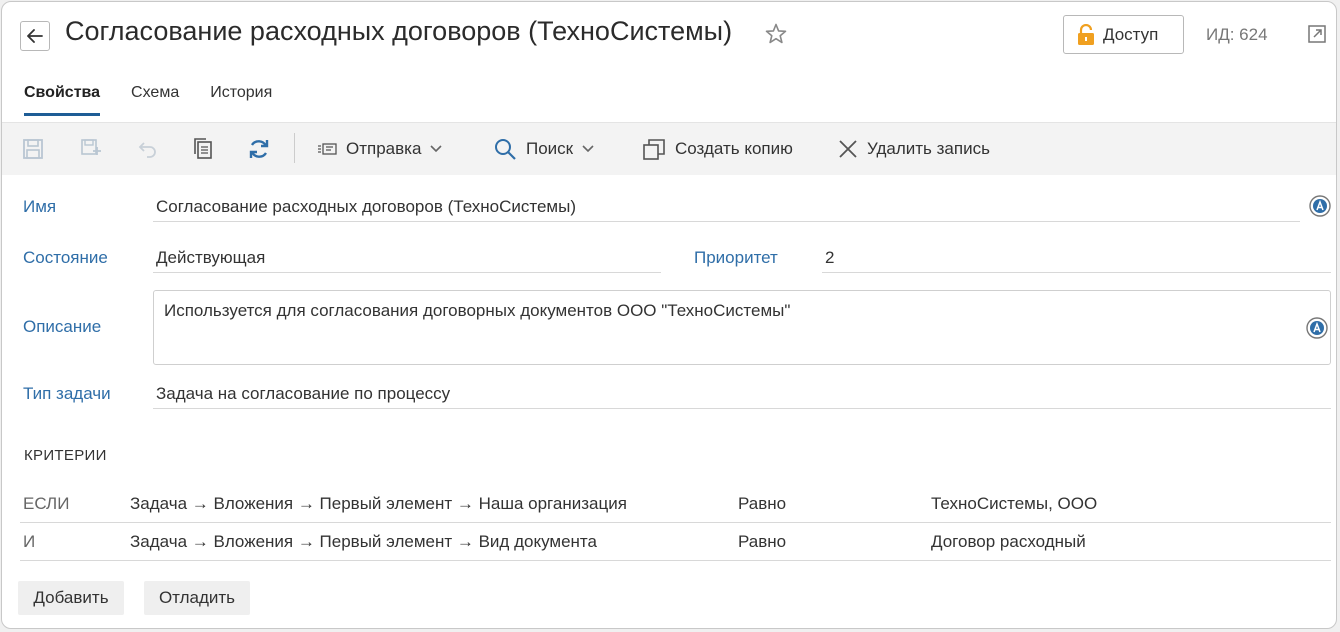 The image size is (1340, 632). I want to click on criteria-title: КРИТЕРИИ, so click(65, 455).